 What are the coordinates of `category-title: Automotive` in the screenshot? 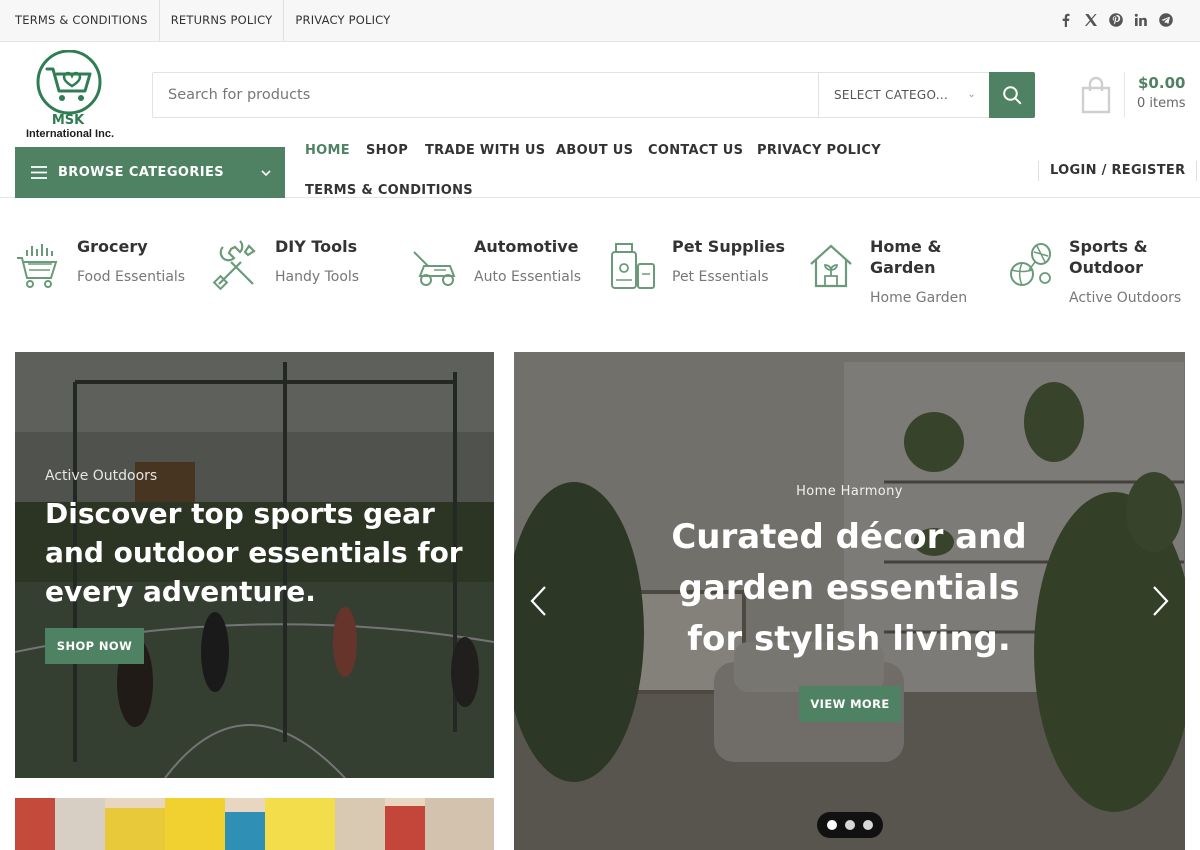 It's located at (526, 246).